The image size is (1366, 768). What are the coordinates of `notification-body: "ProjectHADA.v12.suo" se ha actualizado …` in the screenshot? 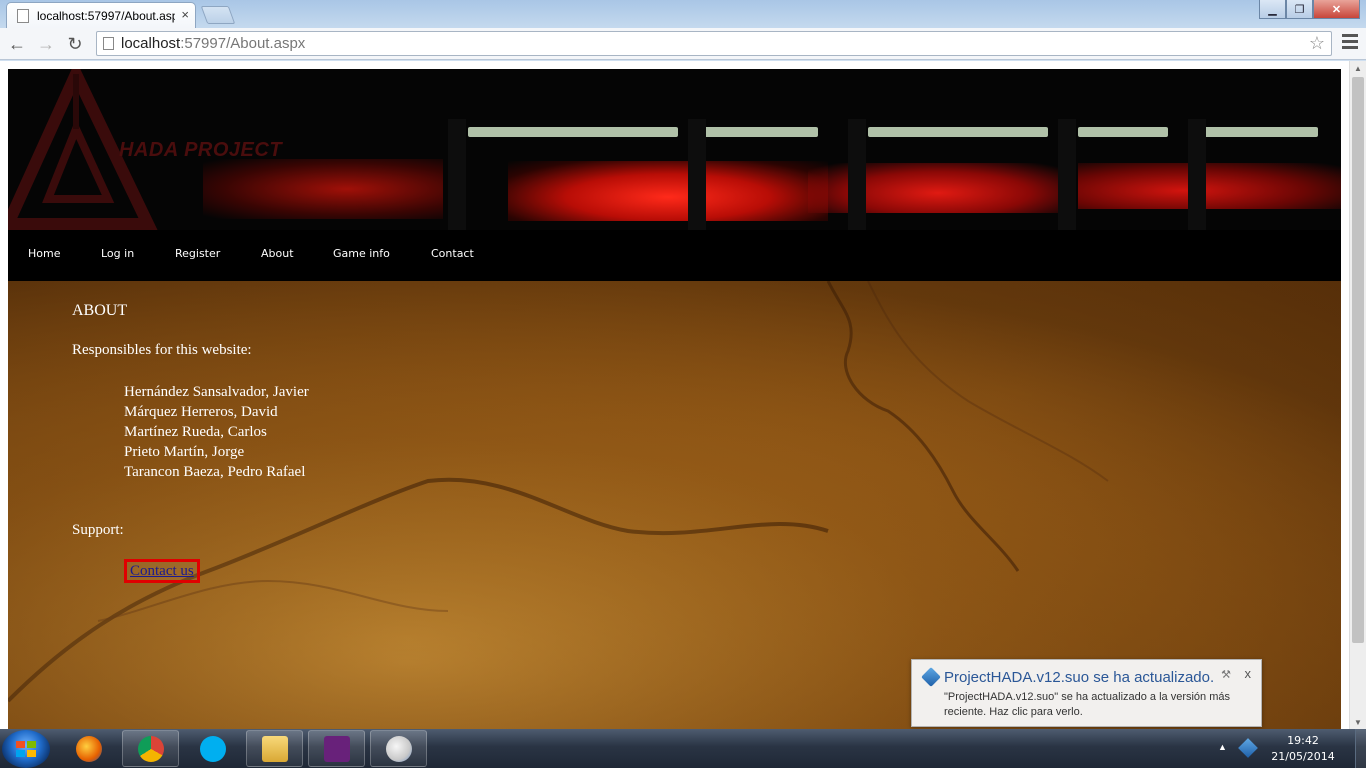 It's located at (1087, 704).